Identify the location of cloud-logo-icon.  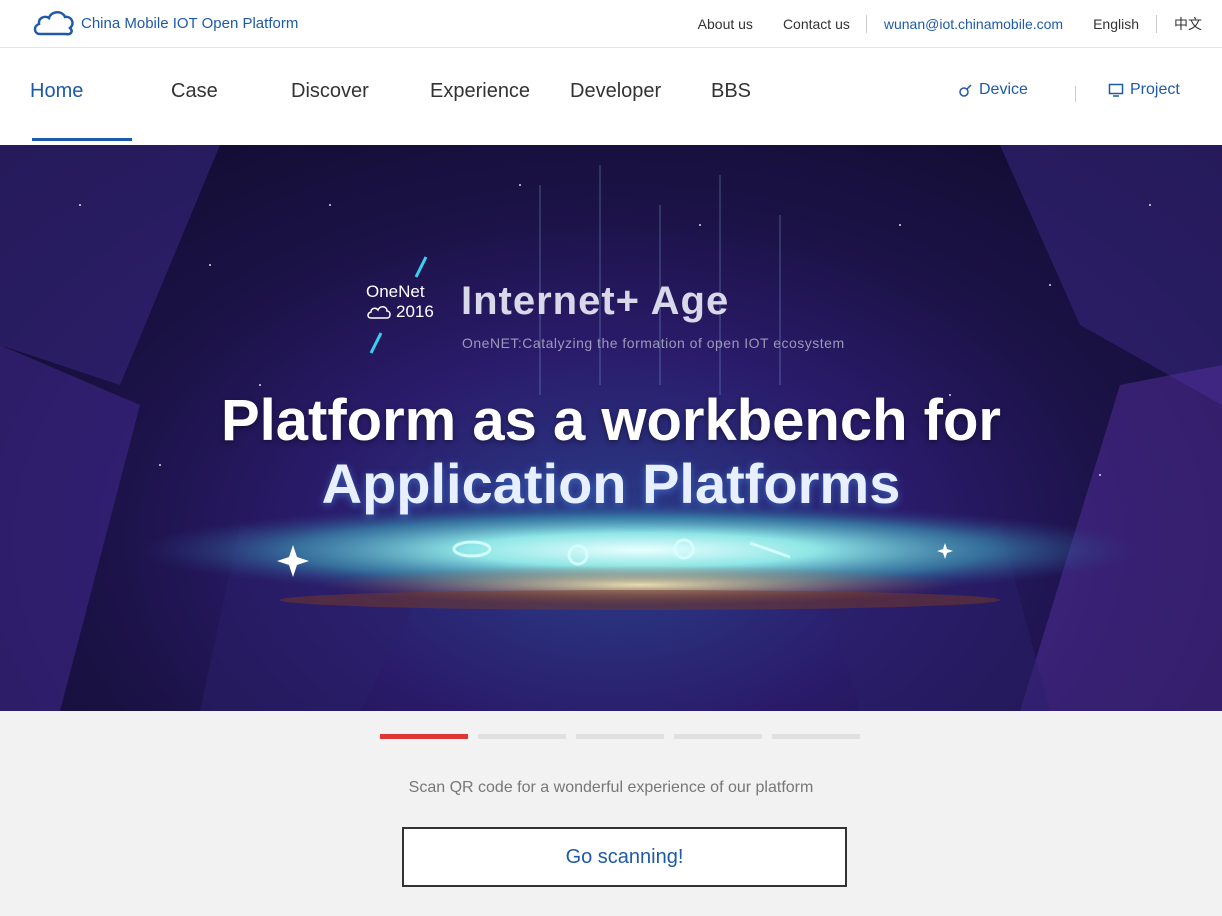
(53, 23).